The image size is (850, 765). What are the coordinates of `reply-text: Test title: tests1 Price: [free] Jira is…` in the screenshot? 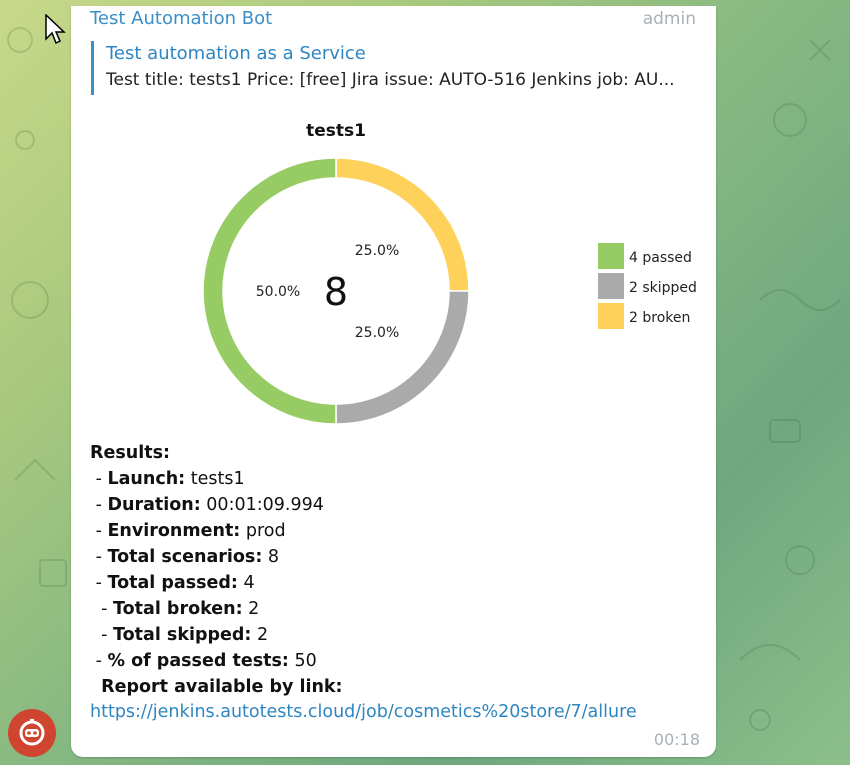 It's located at (390, 80).